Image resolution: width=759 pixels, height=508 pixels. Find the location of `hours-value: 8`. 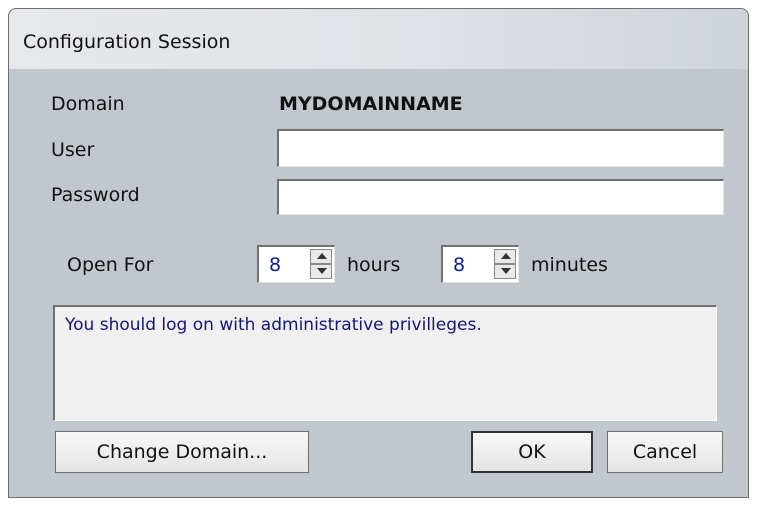

hours-value: 8 is located at coordinates (275, 265).